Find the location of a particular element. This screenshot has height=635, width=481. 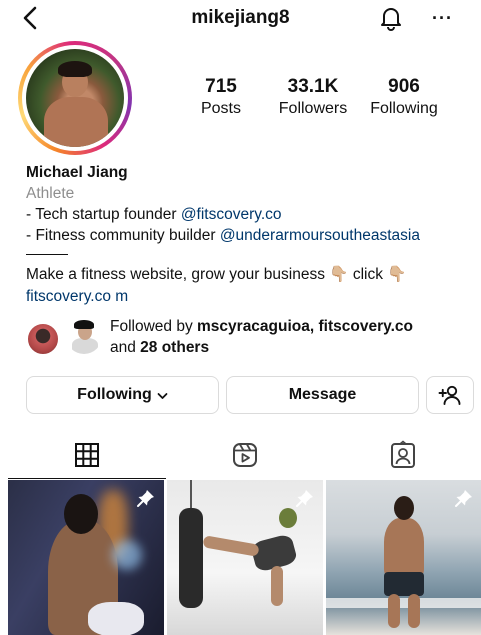

profile-username: mikejiang8 is located at coordinates (240, 17).